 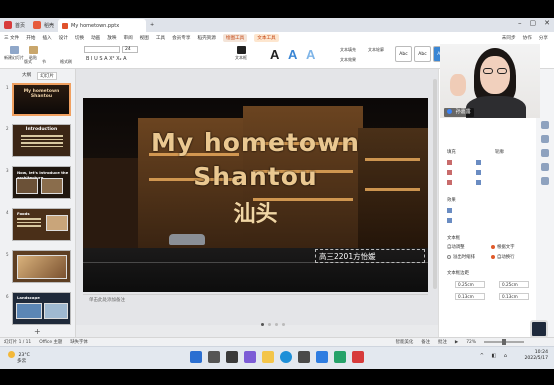 I want to click on text-outline-button: 文本轮廓, so click(x=376, y=50).